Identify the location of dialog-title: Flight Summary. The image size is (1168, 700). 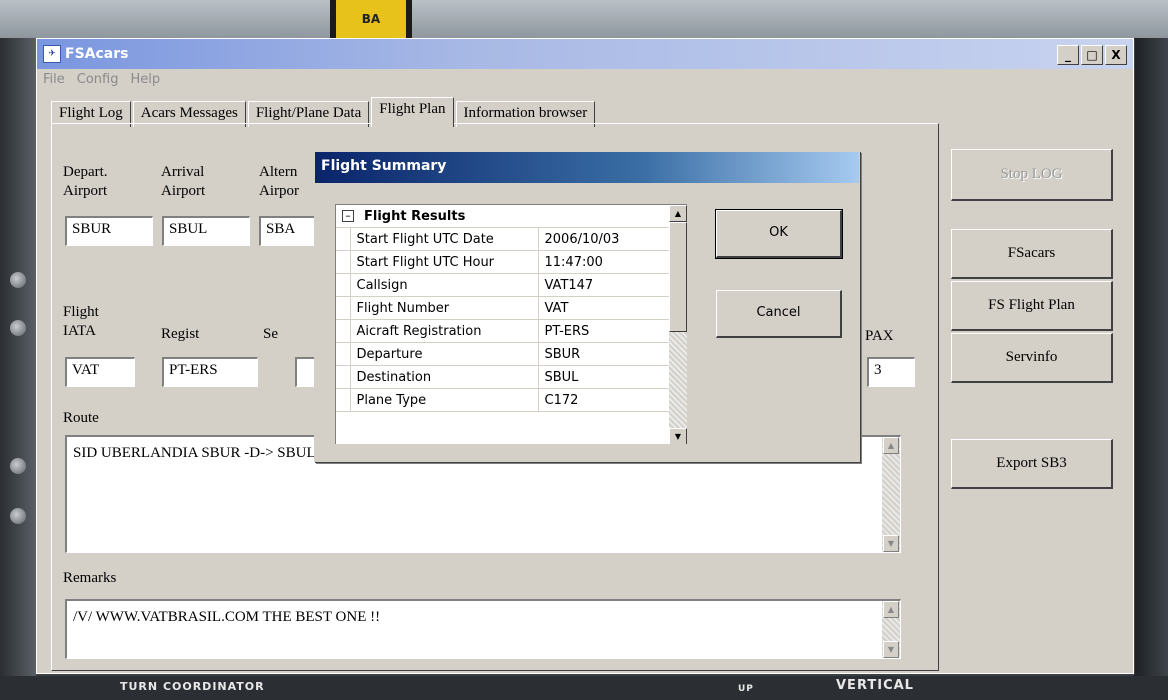
(587, 167).